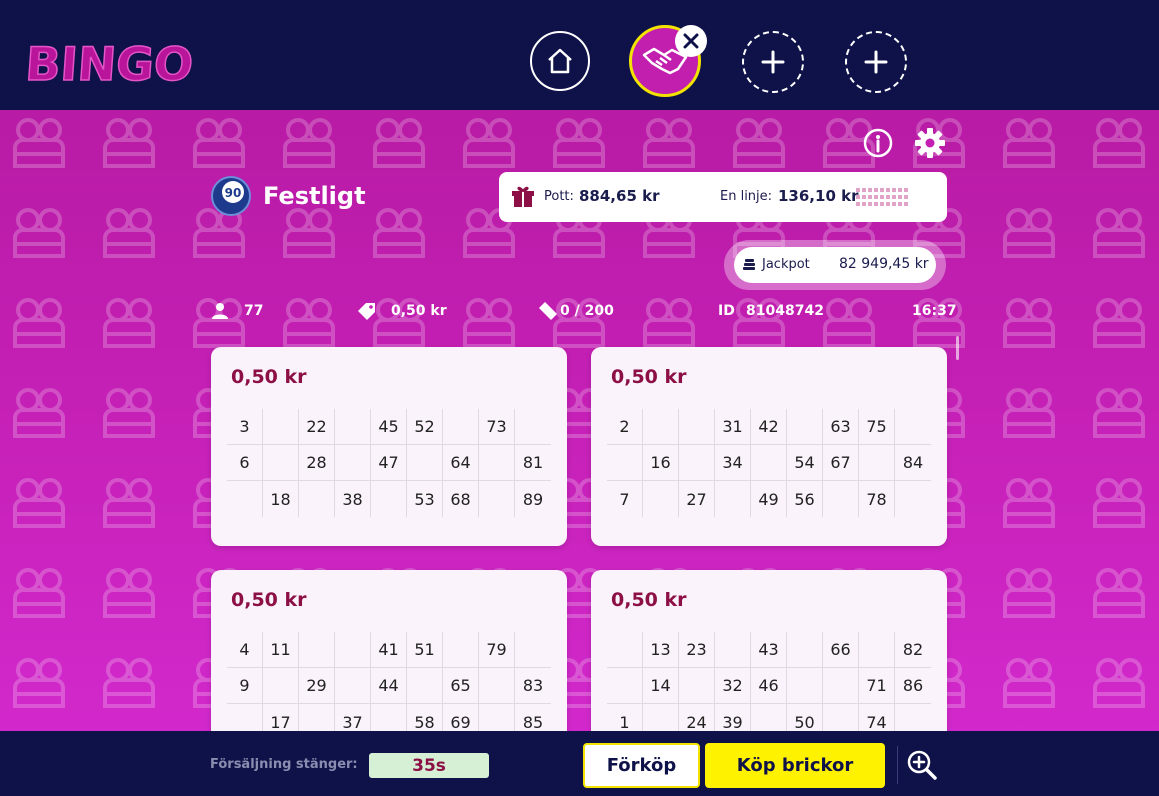 This screenshot has height=796, width=1159. Describe the element at coordinates (548, 311) in the screenshot. I see `ticket-icon` at that location.